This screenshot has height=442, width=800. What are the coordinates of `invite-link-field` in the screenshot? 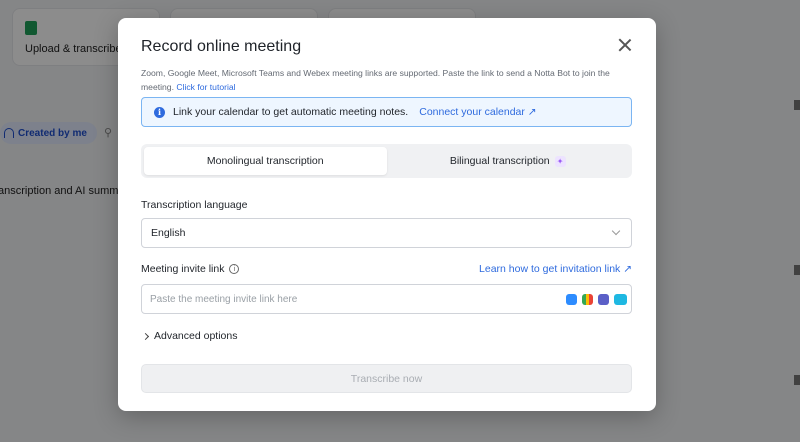 It's located at (386, 299).